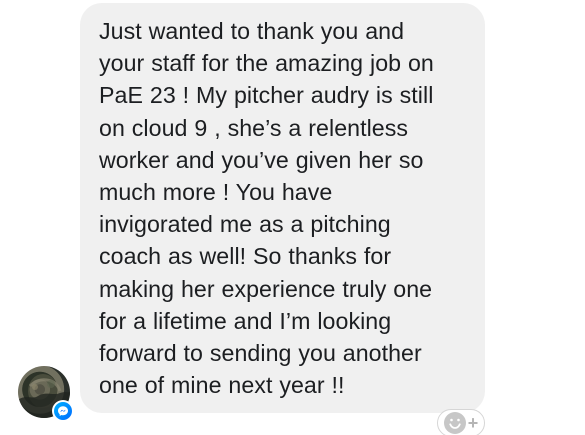 The image size is (585, 435). I want to click on message-line: worker and you’ve given her so, so click(261, 159).